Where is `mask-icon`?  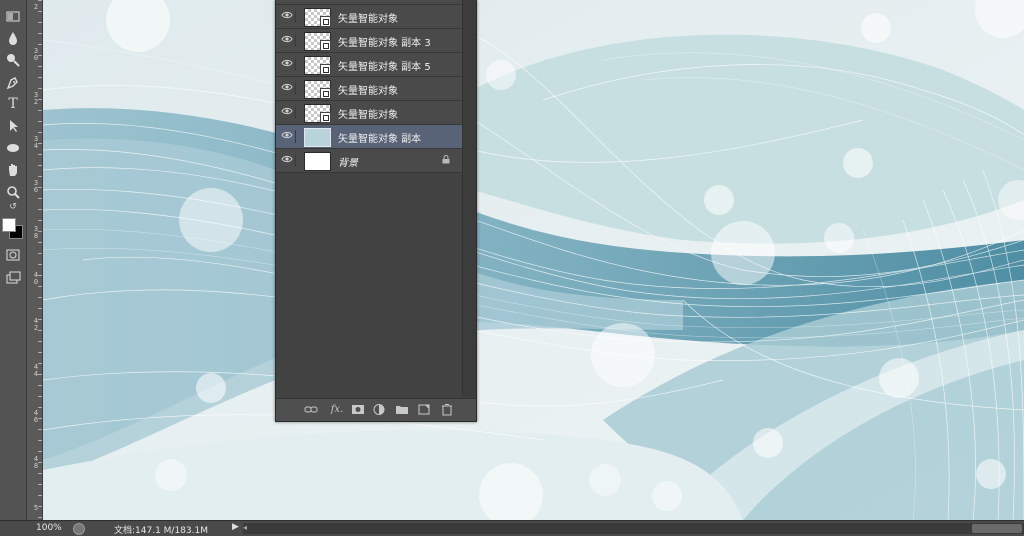 mask-icon is located at coordinates (358, 409).